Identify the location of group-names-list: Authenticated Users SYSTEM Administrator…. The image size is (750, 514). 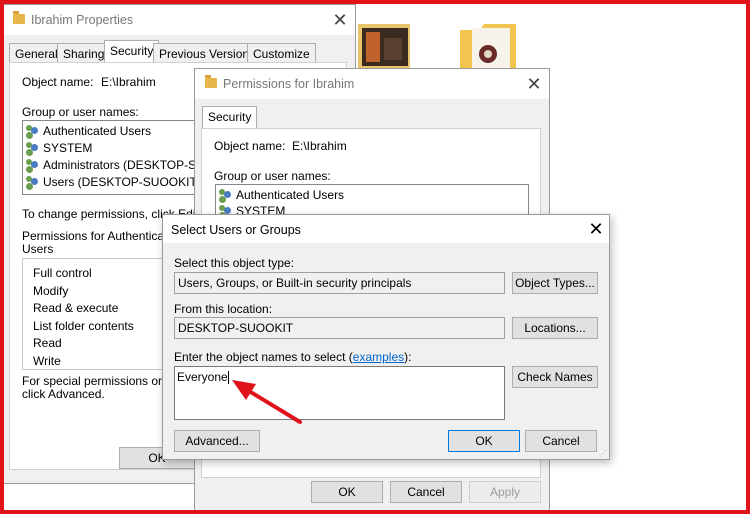
(122, 157).